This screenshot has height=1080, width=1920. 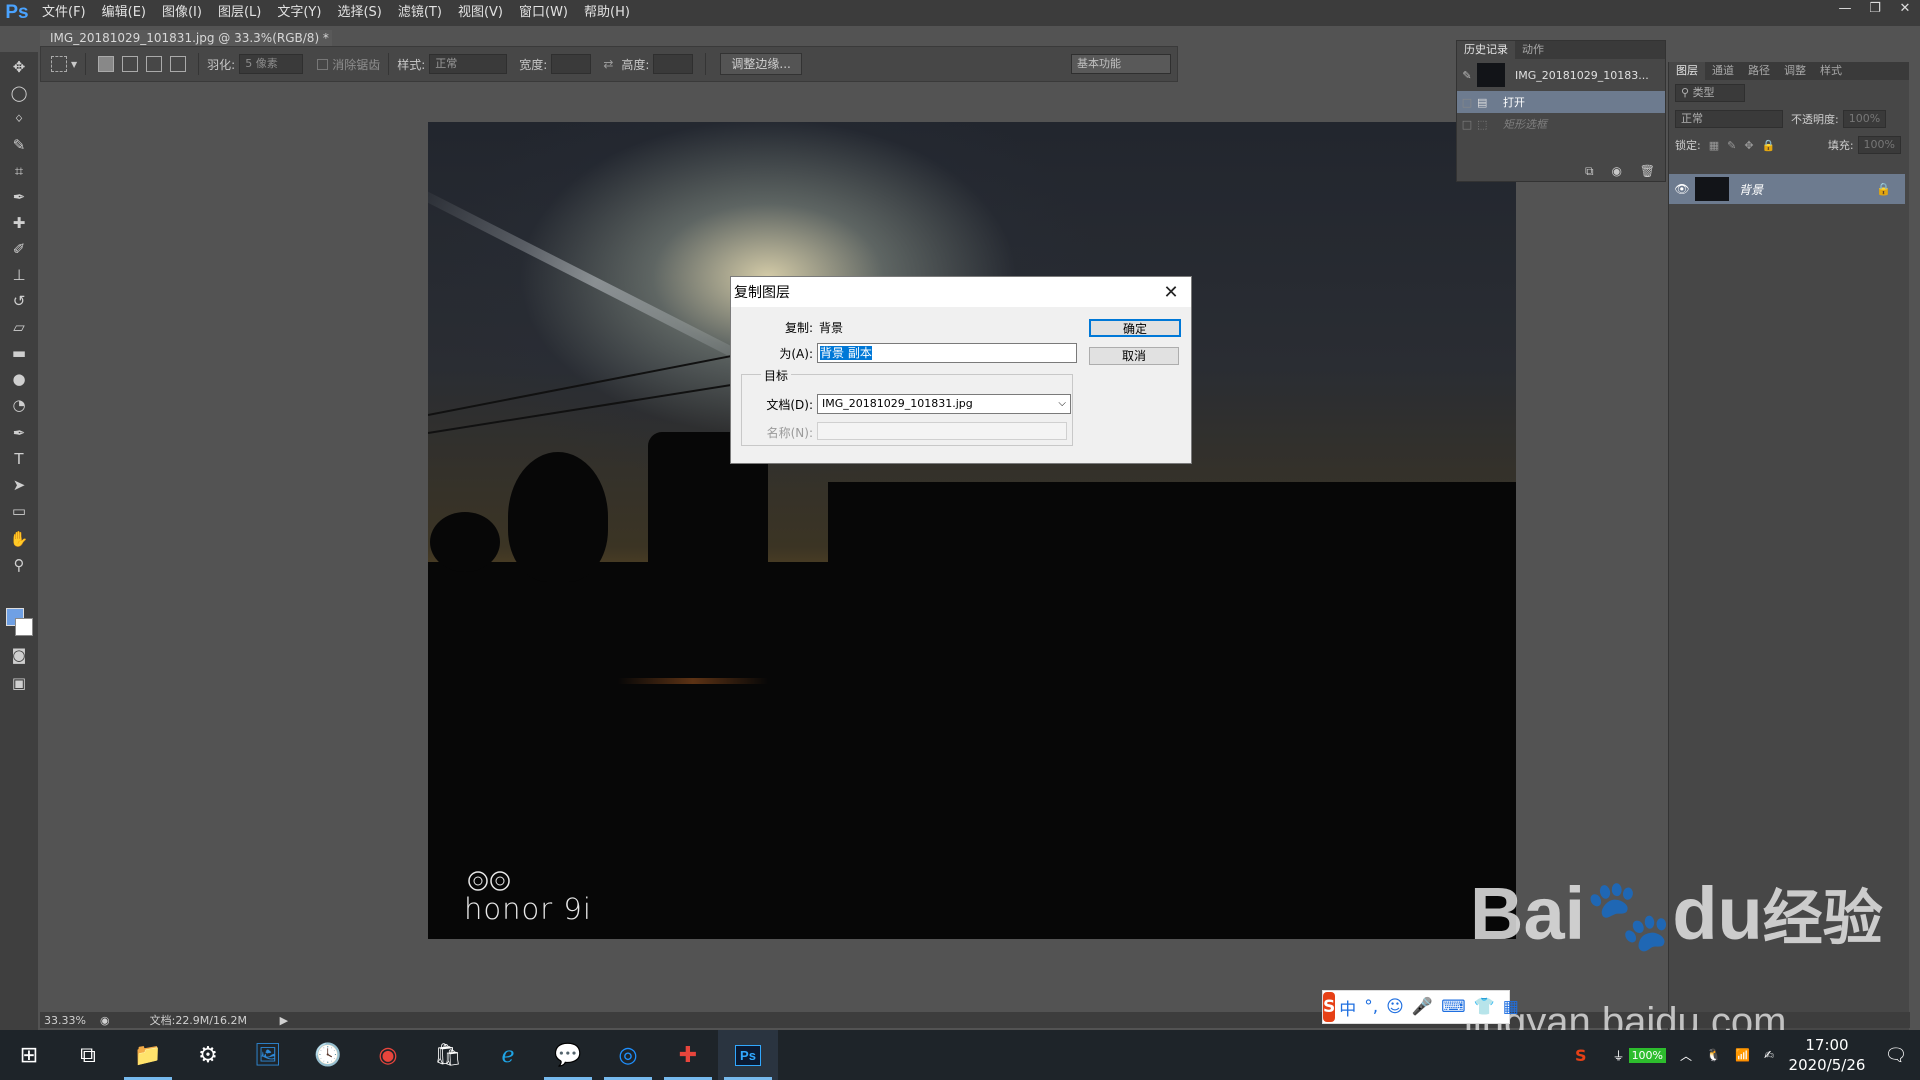 What do you see at coordinates (1759, 71) in the screenshot?
I see `tab-paths: 路径` at bounding box center [1759, 71].